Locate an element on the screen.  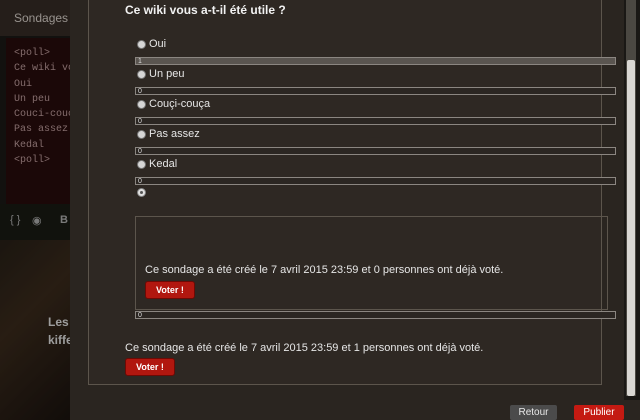
vote-bar-fill is located at coordinates (375, 61).